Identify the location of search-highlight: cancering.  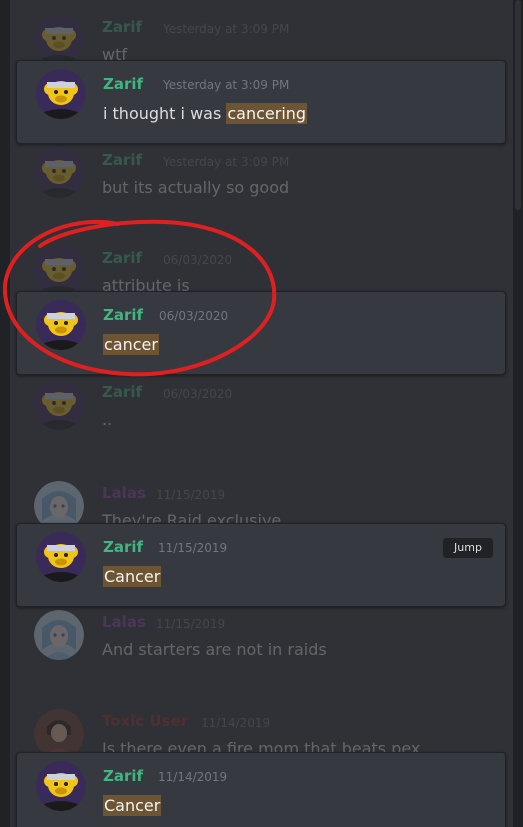
(267, 113).